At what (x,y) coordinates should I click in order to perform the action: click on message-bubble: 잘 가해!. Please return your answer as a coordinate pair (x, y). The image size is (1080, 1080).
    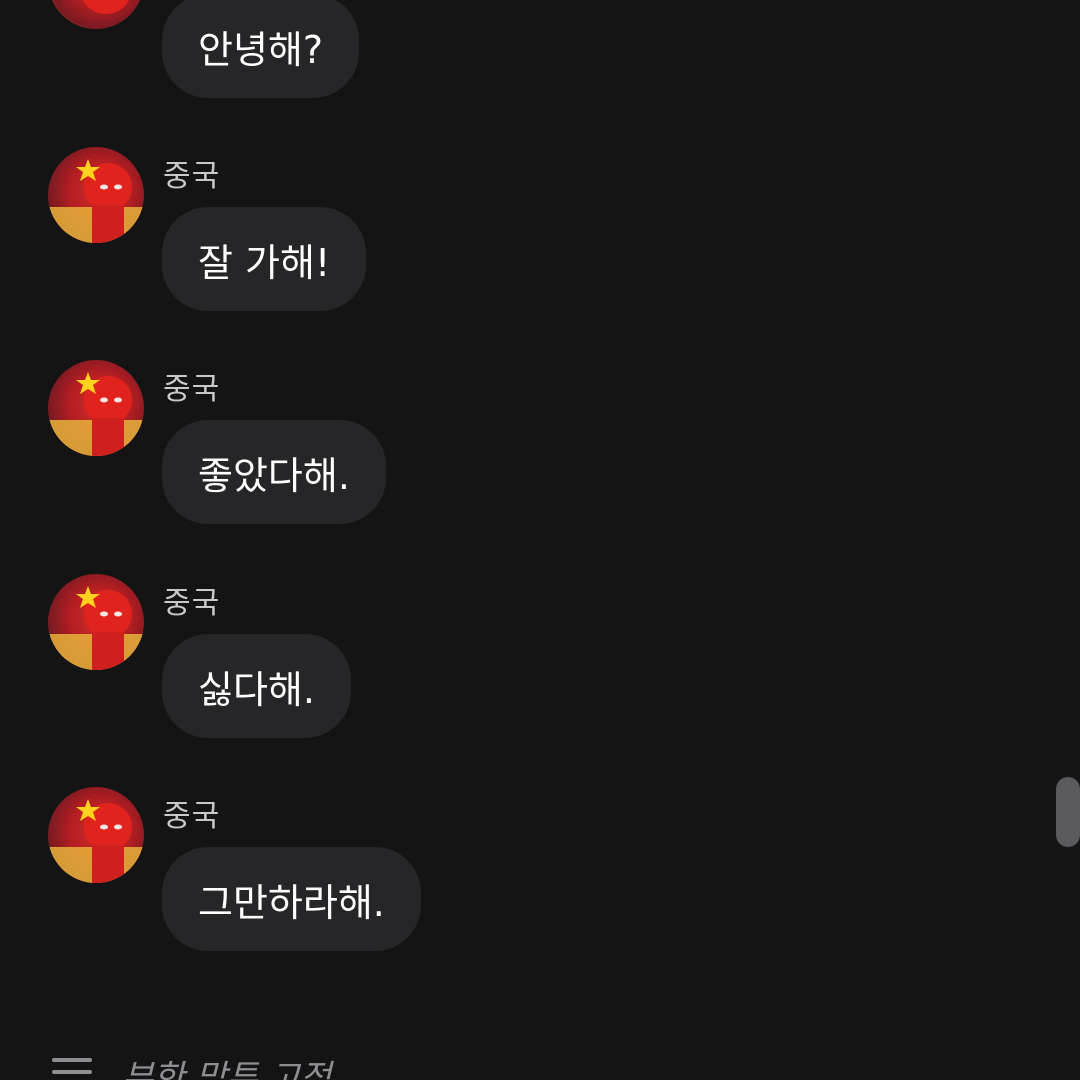
    Looking at the image, I should click on (264, 259).